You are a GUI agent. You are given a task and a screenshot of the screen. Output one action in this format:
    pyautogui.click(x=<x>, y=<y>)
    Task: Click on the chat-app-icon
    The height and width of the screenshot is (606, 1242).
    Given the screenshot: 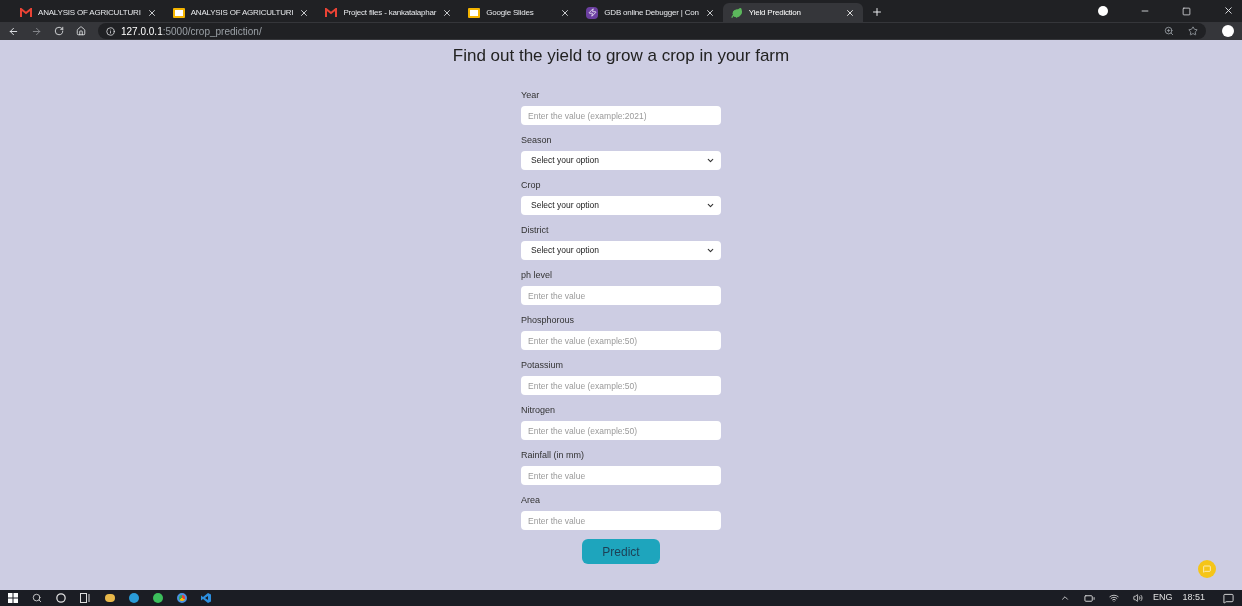 What is the action you would take?
    pyautogui.click(x=158, y=598)
    